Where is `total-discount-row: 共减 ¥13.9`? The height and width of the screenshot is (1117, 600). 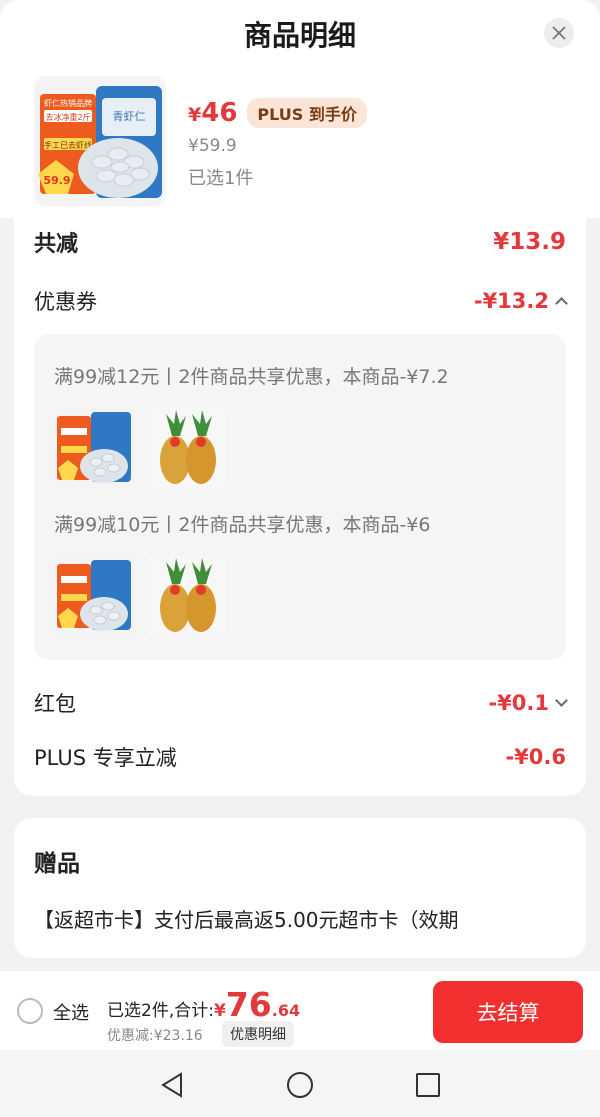
total-discount-row: 共减 ¥13.9 is located at coordinates (300, 242).